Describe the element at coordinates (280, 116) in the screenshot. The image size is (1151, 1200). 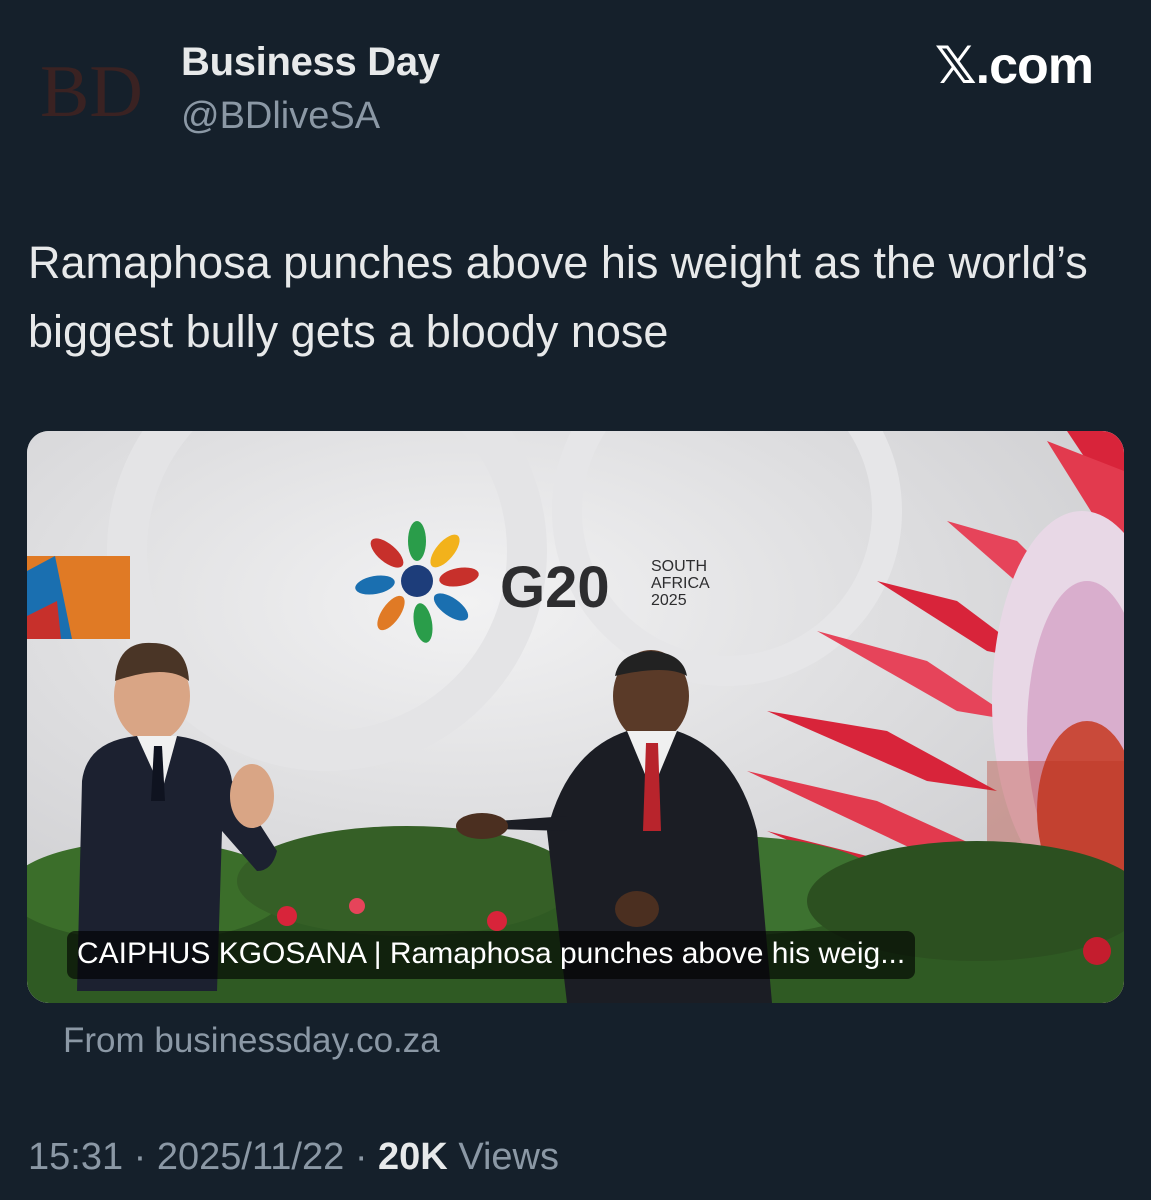
I see `author-handle: @BDliveSA` at that location.